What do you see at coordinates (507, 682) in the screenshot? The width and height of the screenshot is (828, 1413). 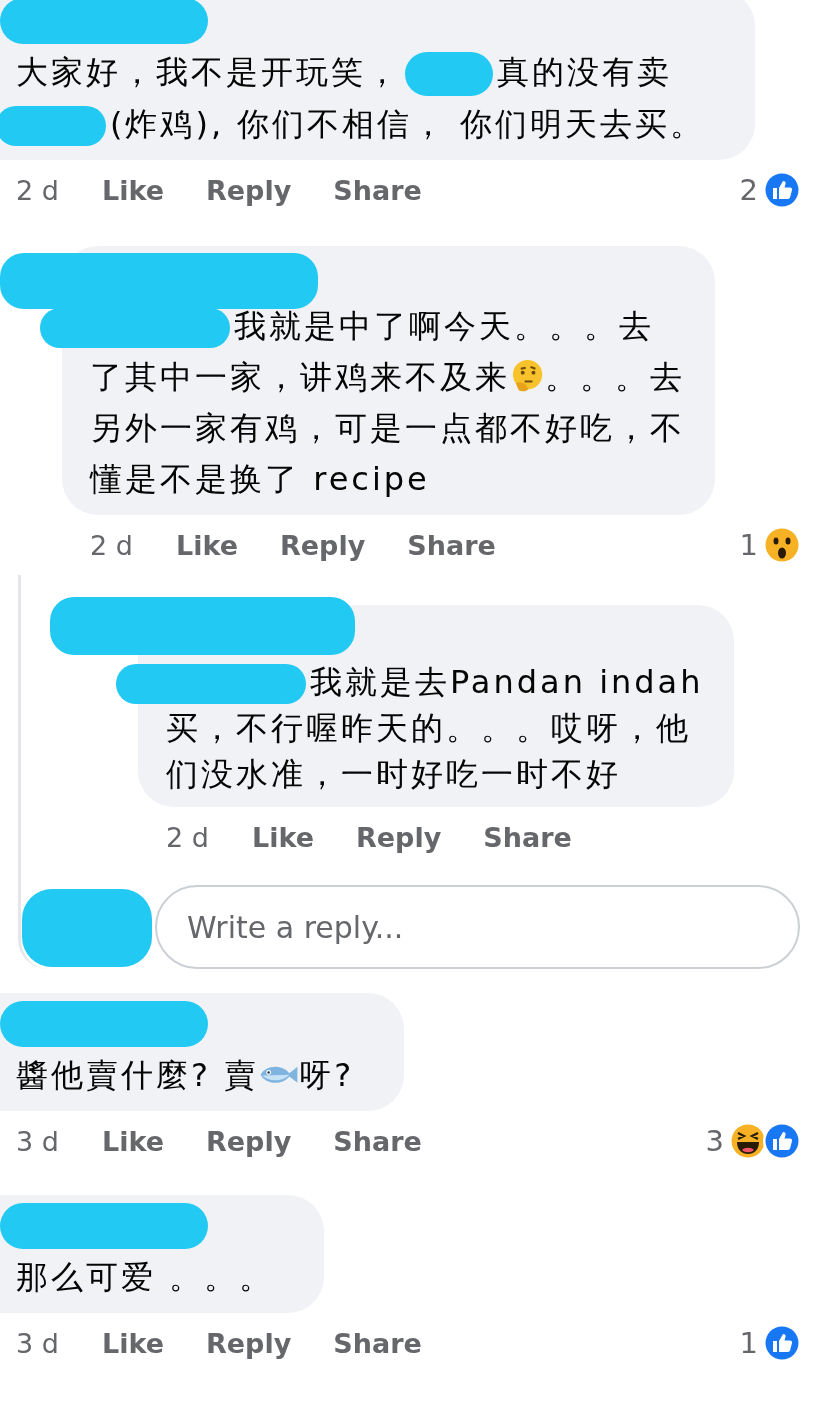 I see `comment-text: 我就是去Pandan indah` at bounding box center [507, 682].